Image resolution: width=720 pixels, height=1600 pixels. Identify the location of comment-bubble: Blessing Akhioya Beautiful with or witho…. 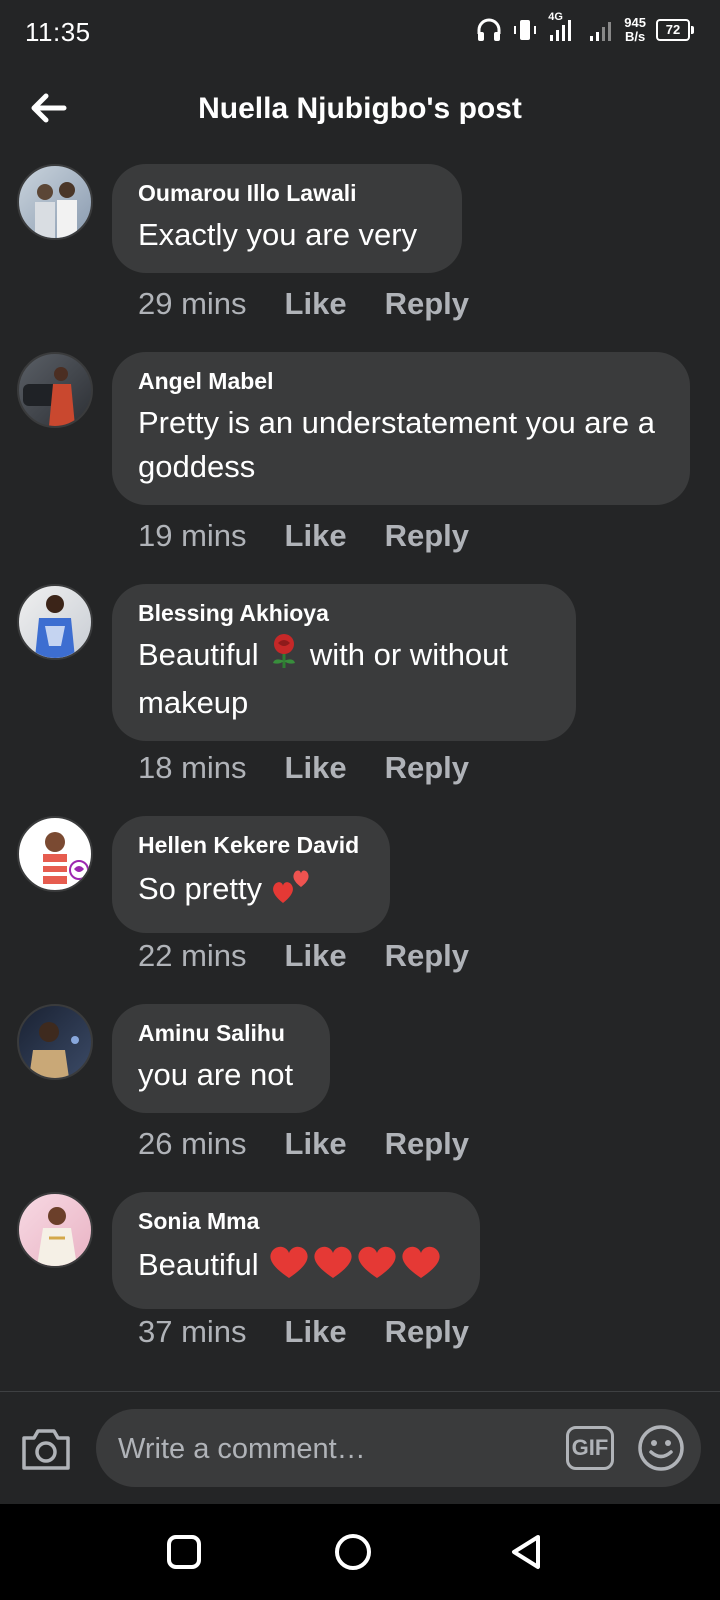
(344, 662).